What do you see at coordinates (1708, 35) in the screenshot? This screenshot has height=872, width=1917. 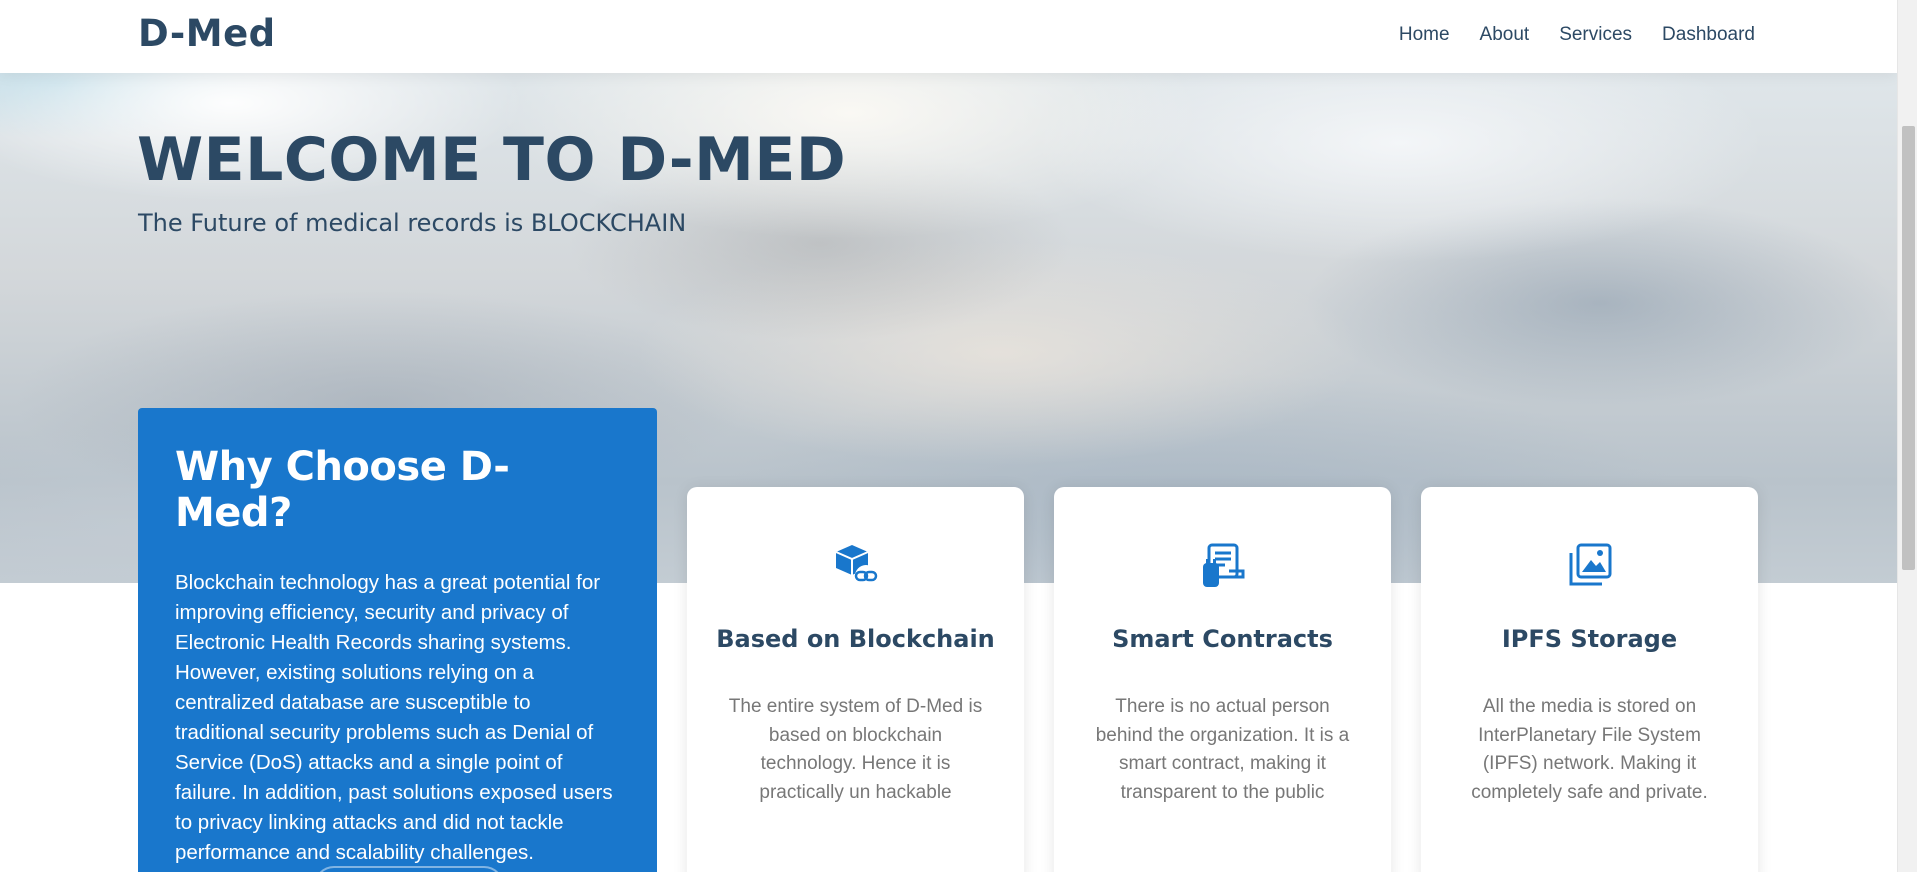 I see `nav-dashboard-link: Dashboard` at bounding box center [1708, 35].